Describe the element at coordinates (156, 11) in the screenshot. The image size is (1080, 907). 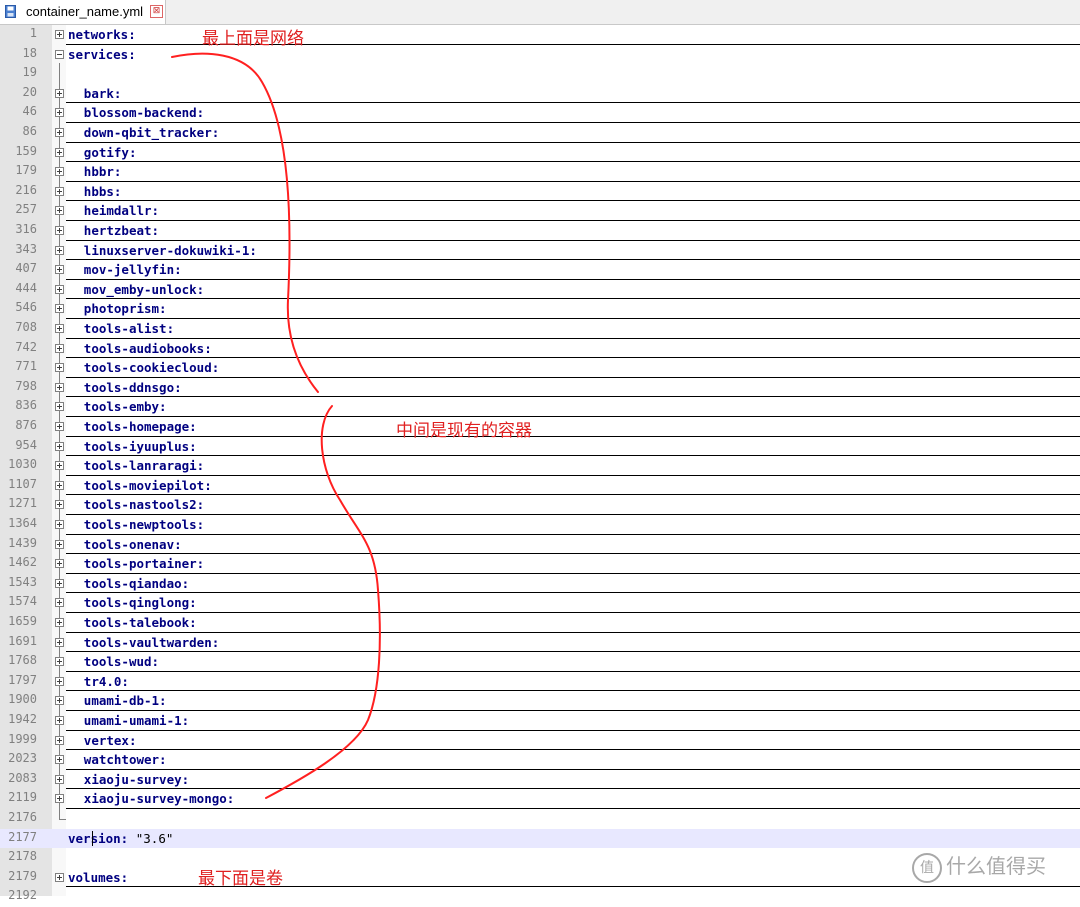
I see `close-tab-icon: ⊠` at that location.